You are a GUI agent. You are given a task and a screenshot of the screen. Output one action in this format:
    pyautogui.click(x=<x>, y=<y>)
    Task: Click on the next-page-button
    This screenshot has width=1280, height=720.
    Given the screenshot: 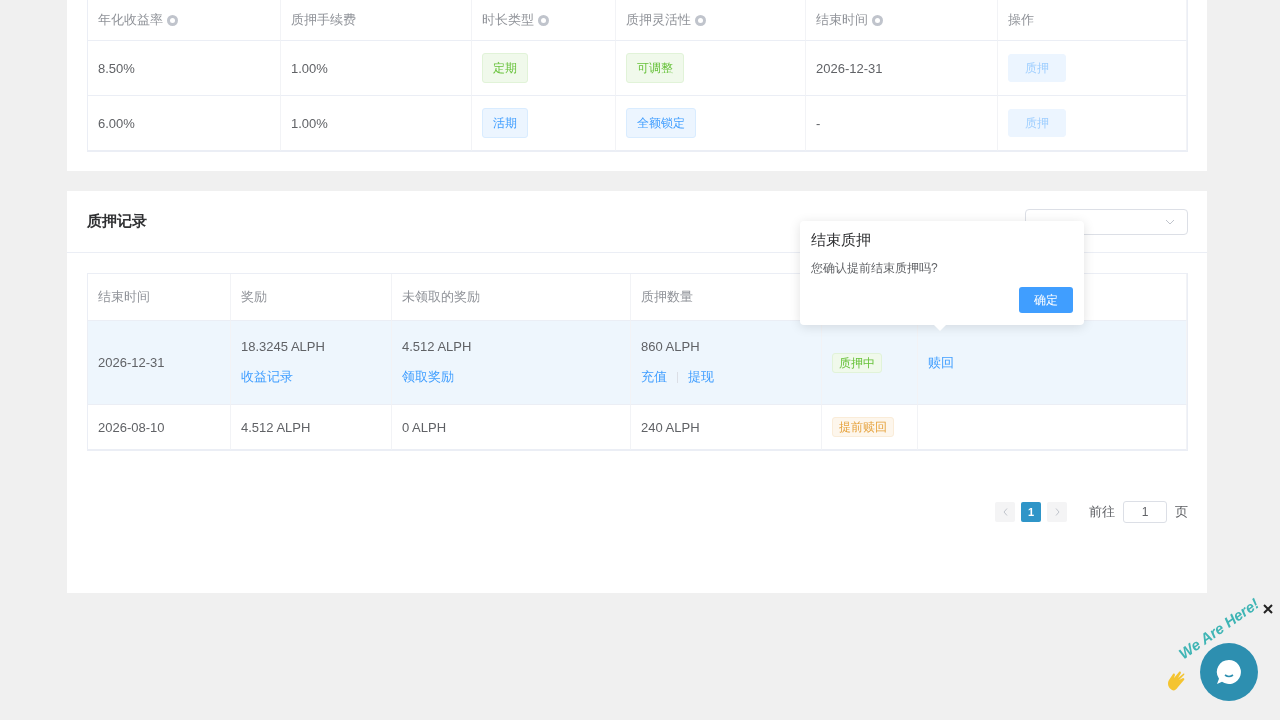 What is the action you would take?
    pyautogui.click(x=1057, y=512)
    